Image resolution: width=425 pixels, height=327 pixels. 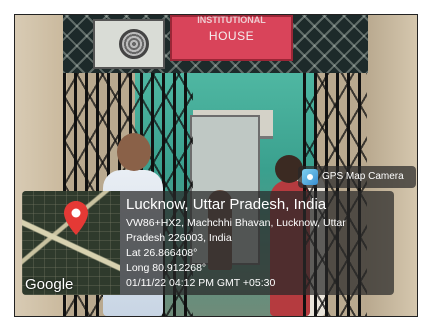 I want to click on air-conditioner-unit, so click(x=129, y=44).